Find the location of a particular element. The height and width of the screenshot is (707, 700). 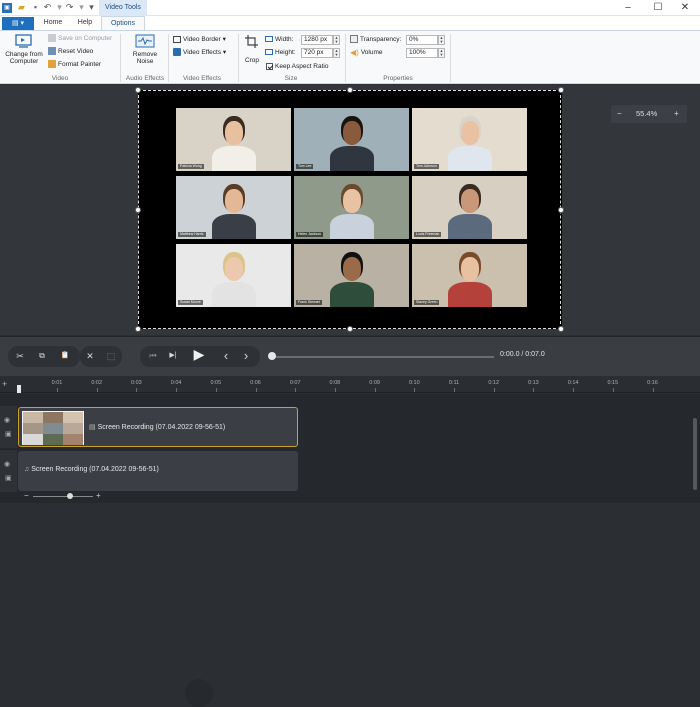

zoom-in-button: + is located at coordinates (676, 114).